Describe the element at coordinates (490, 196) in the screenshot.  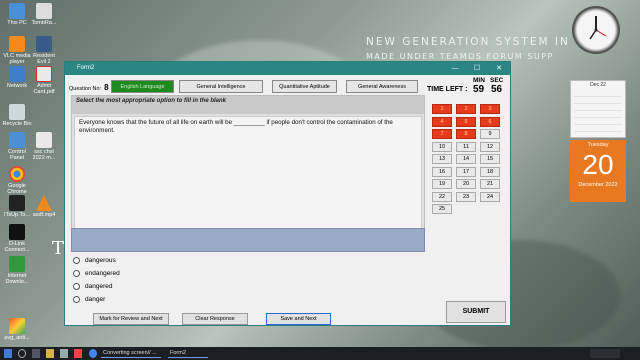
I see `question-palette-button: 24` at that location.